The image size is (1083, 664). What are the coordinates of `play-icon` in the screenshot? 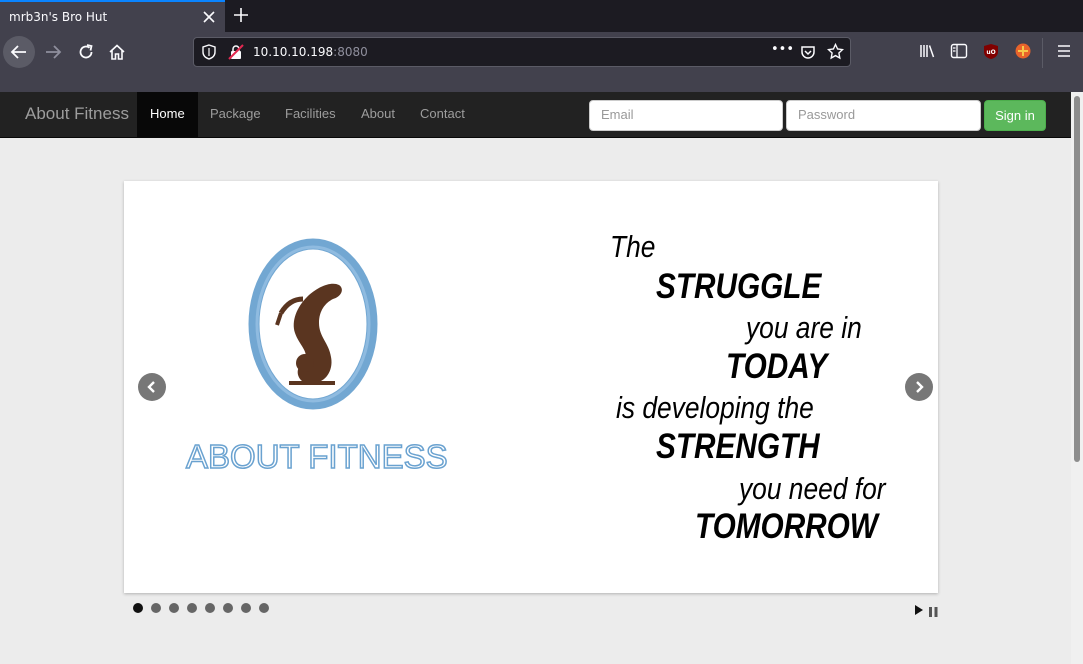 It's located at (919, 610).